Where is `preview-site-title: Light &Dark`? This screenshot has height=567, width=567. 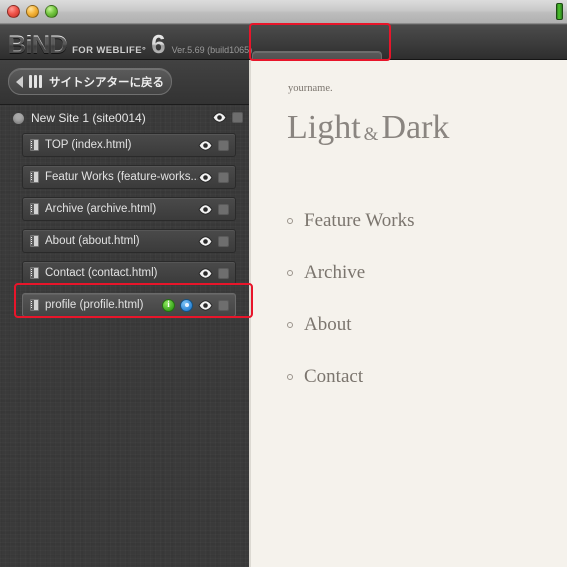
preview-site-title: Light &Dark is located at coordinates (368, 128).